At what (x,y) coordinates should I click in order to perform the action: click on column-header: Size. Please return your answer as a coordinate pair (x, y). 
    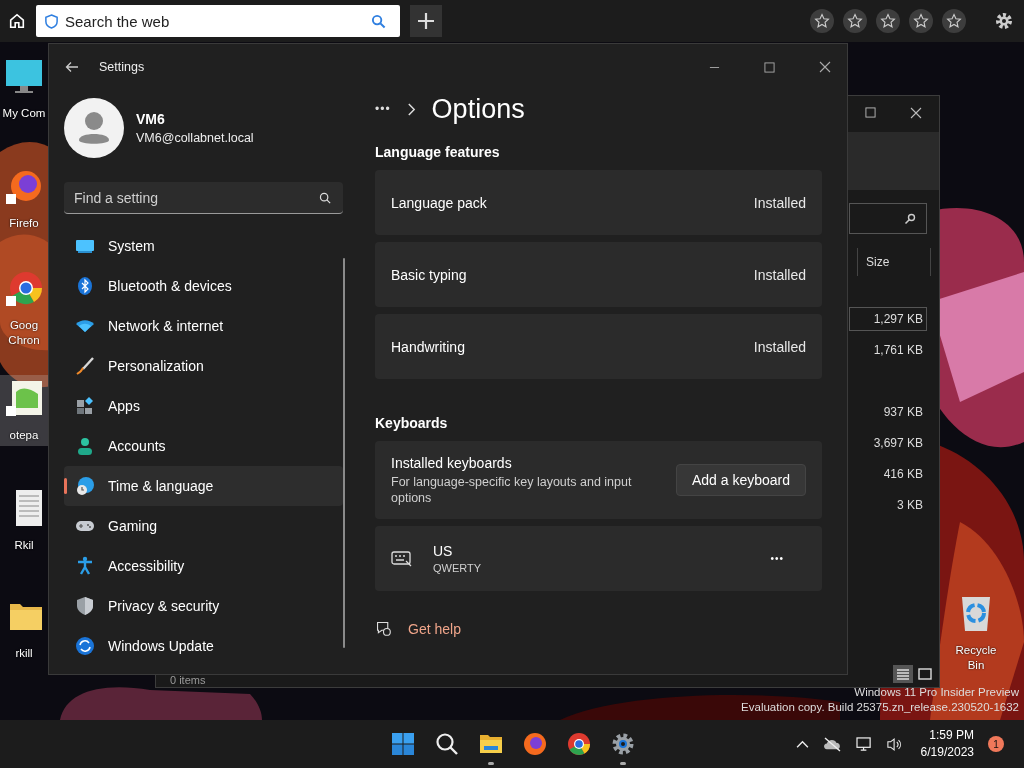
    Looking at the image, I should click on (894, 262).